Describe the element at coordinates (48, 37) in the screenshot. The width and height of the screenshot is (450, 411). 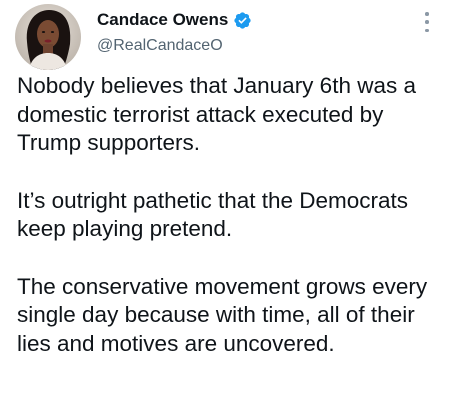
I see `avatar` at that location.